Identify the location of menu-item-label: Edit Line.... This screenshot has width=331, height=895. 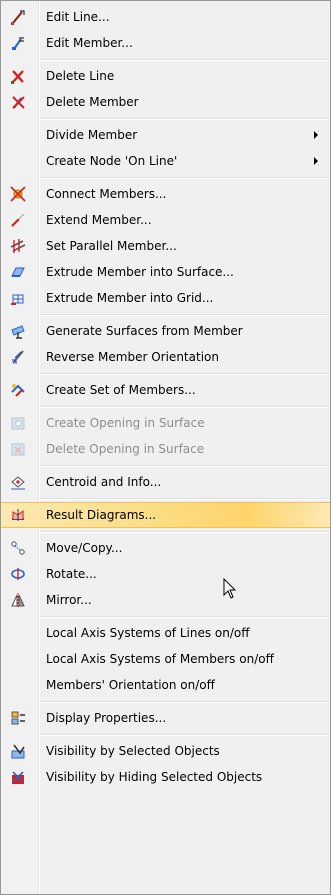
(78, 17).